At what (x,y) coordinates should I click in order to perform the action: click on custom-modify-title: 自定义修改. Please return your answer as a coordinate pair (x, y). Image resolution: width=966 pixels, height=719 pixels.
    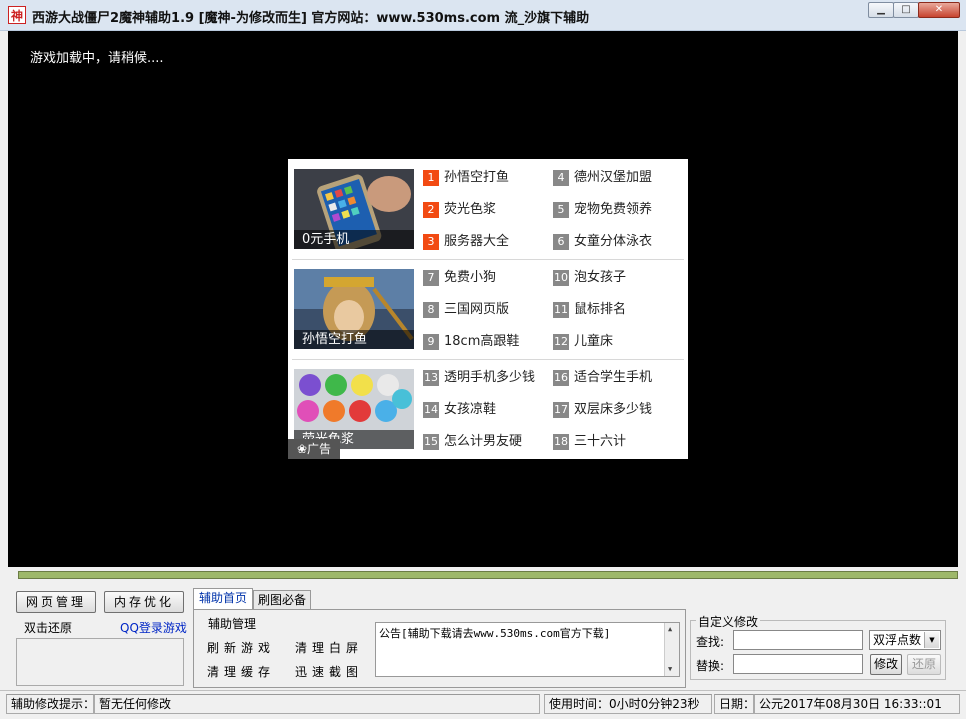
    Looking at the image, I should click on (728, 621).